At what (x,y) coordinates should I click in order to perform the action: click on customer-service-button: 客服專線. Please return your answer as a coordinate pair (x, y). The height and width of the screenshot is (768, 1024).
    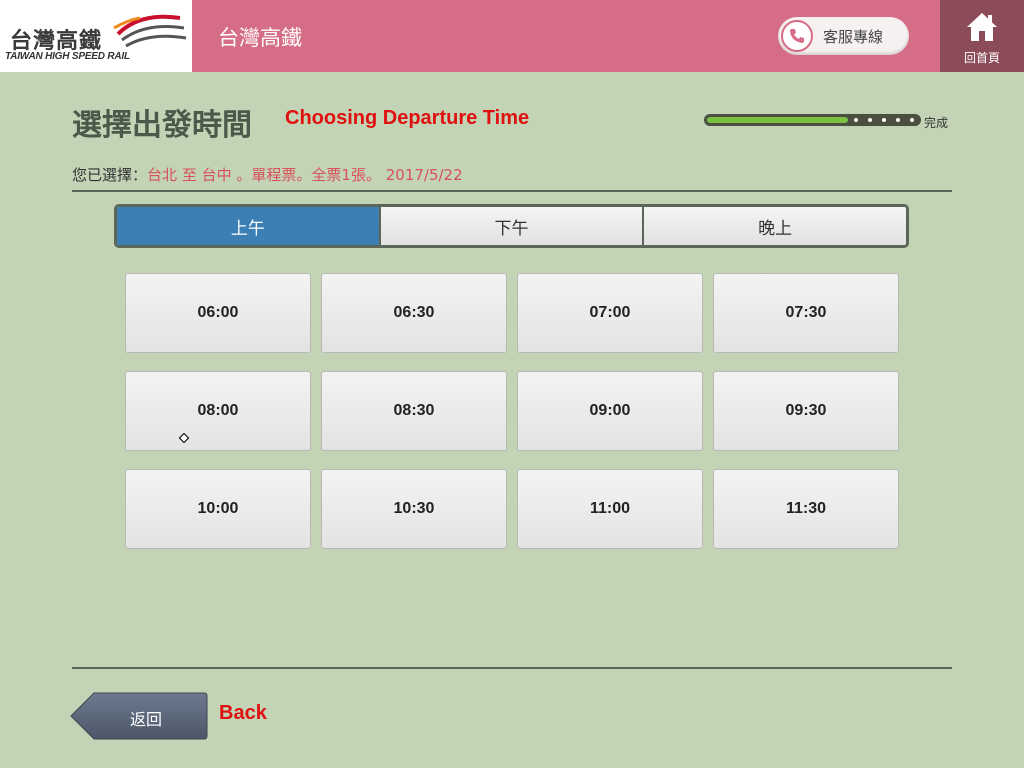
    Looking at the image, I should click on (843, 36).